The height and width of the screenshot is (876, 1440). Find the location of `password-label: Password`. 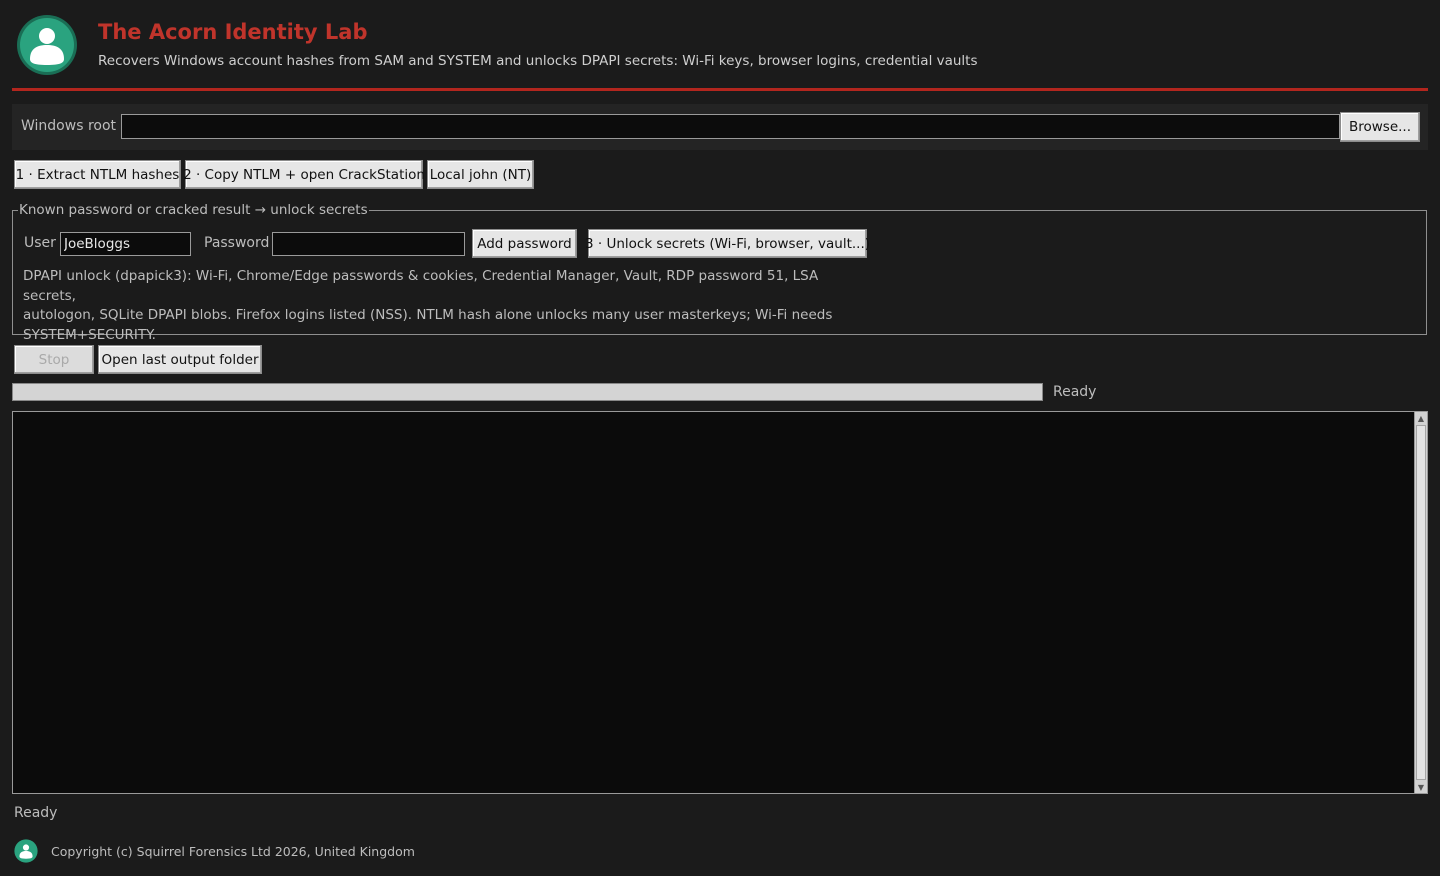

password-label: Password is located at coordinates (237, 243).